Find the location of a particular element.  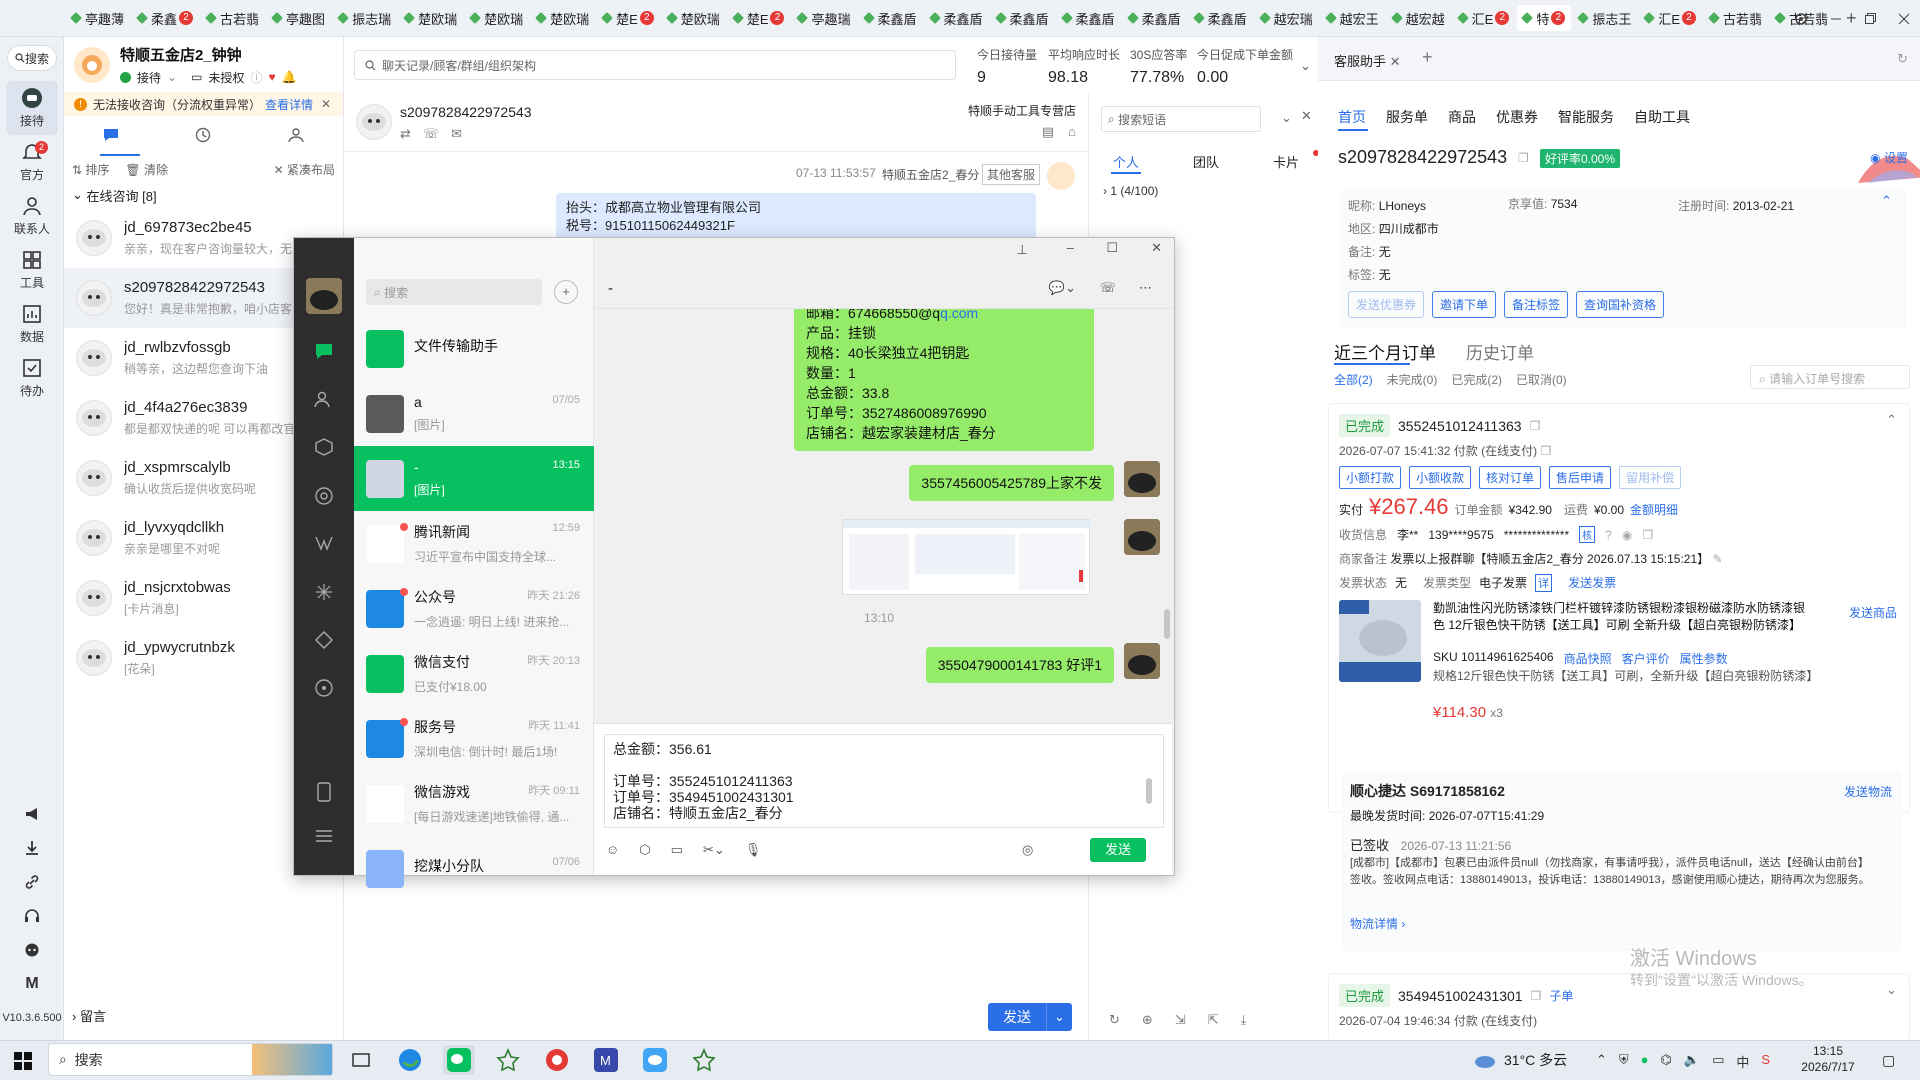

call-icon: ☏ is located at coordinates (1108, 288).